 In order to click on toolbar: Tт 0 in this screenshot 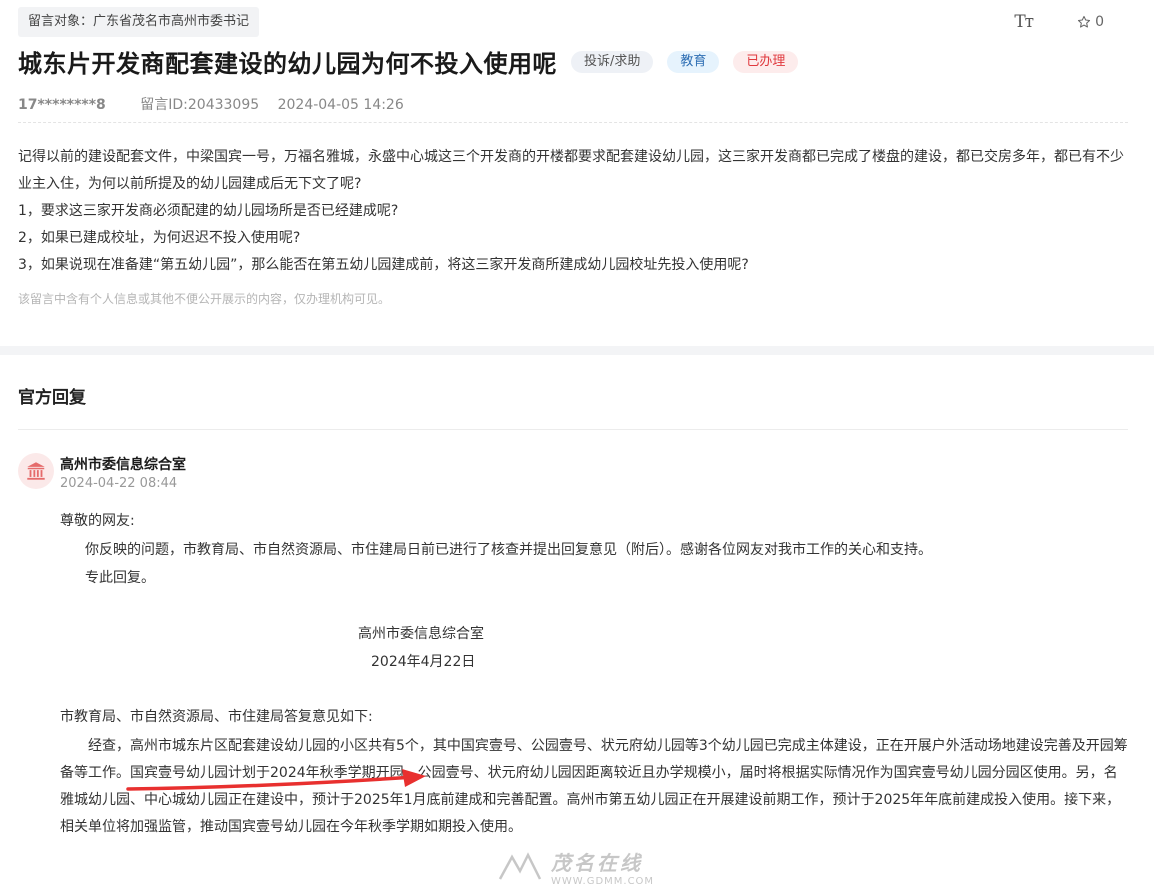, I will do `click(1059, 22)`.